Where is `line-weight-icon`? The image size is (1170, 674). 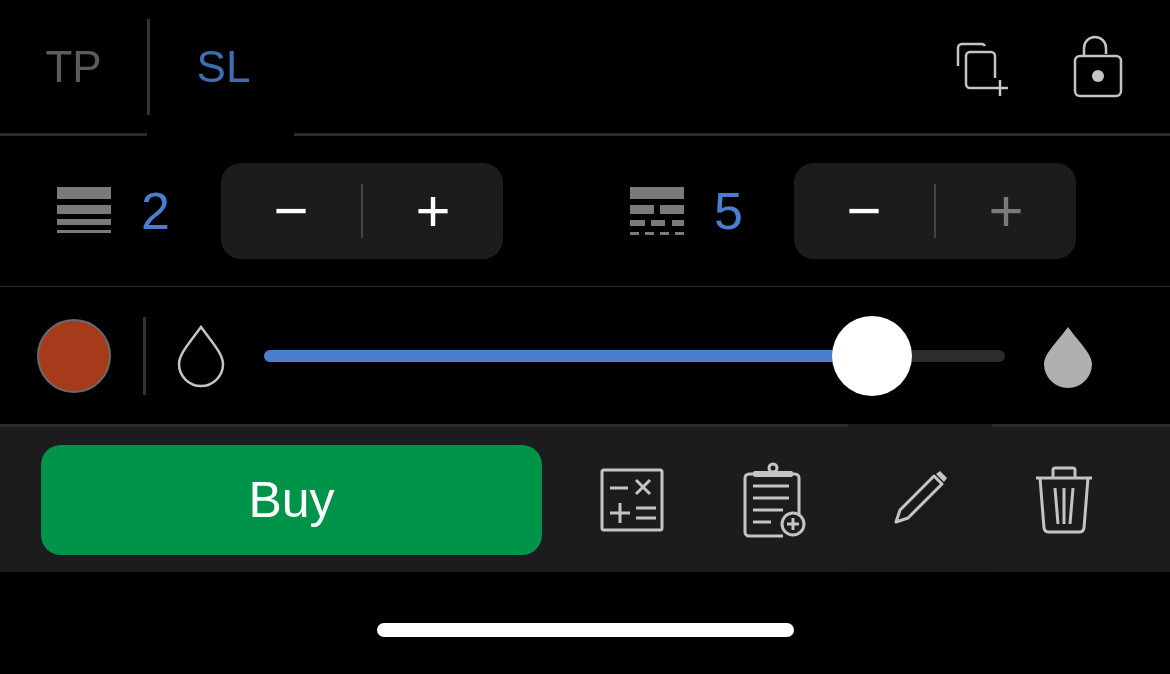
line-weight-icon is located at coordinates (84, 211).